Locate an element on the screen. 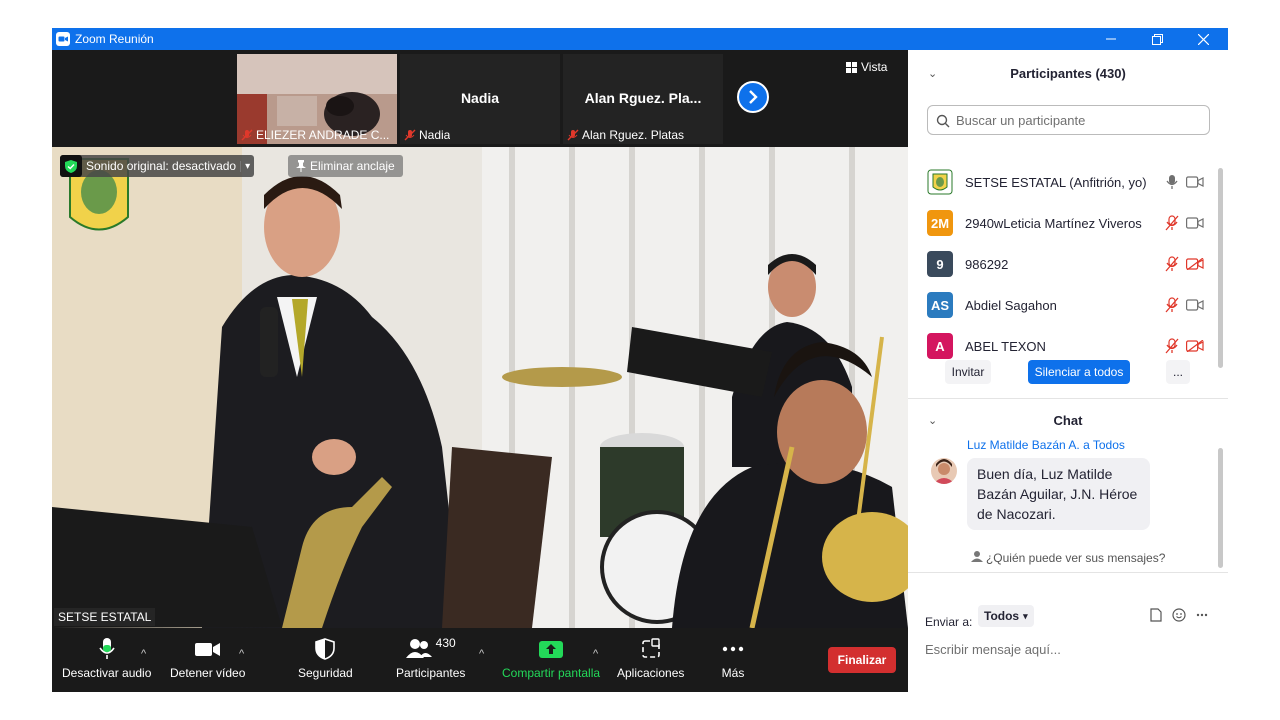  close-button is located at coordinates (1203, 39).